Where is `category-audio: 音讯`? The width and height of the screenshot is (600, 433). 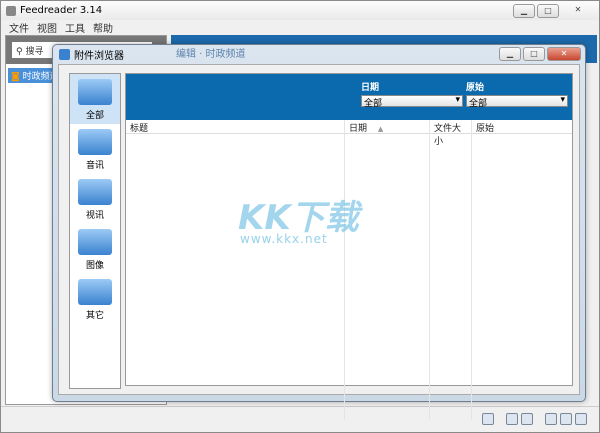 category-audio: 音讯 is located at coordinates (95, 149).